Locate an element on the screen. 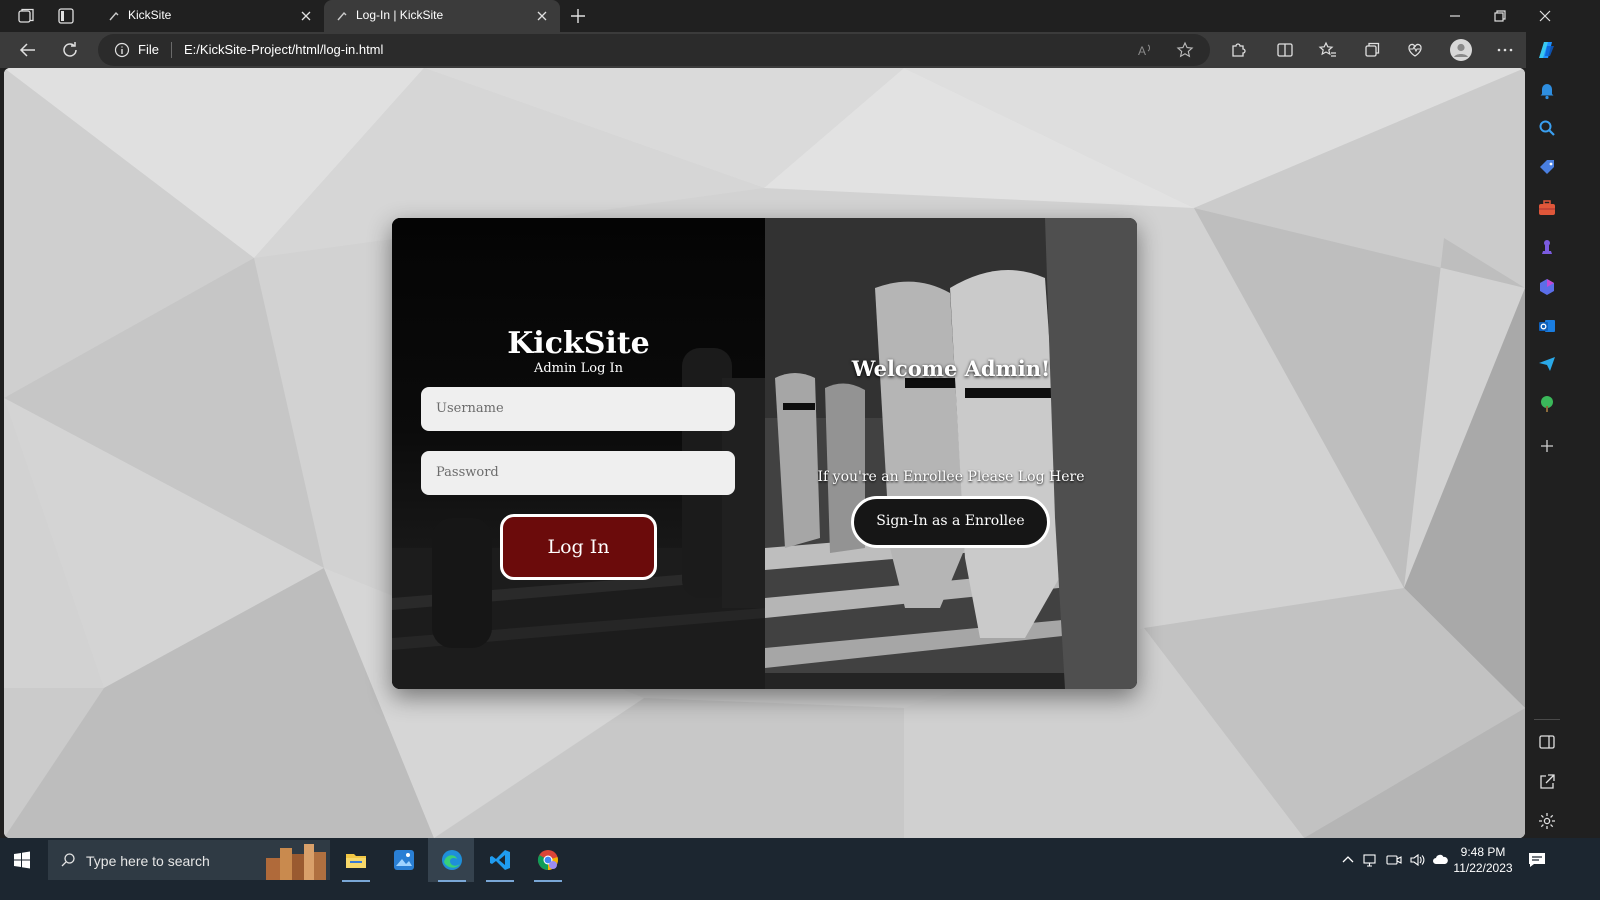 The width and height of the screenshot is (1600, 900). login-button-label: Log In is located at coordinates (578, 547).